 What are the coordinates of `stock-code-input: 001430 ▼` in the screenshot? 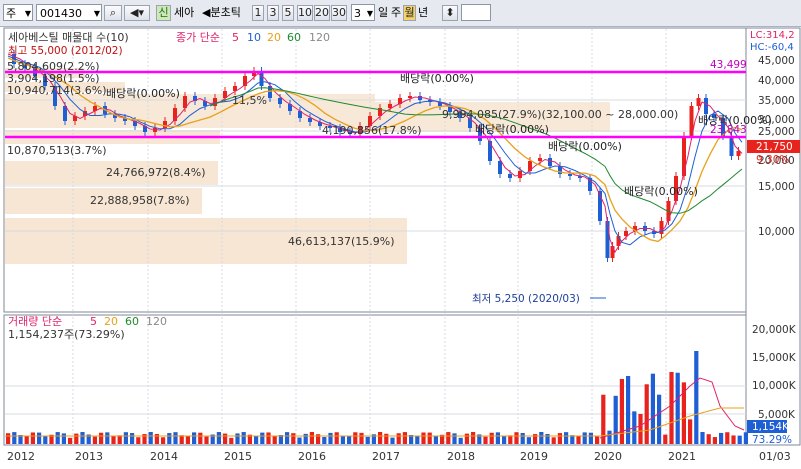 It's located at (69, 12).